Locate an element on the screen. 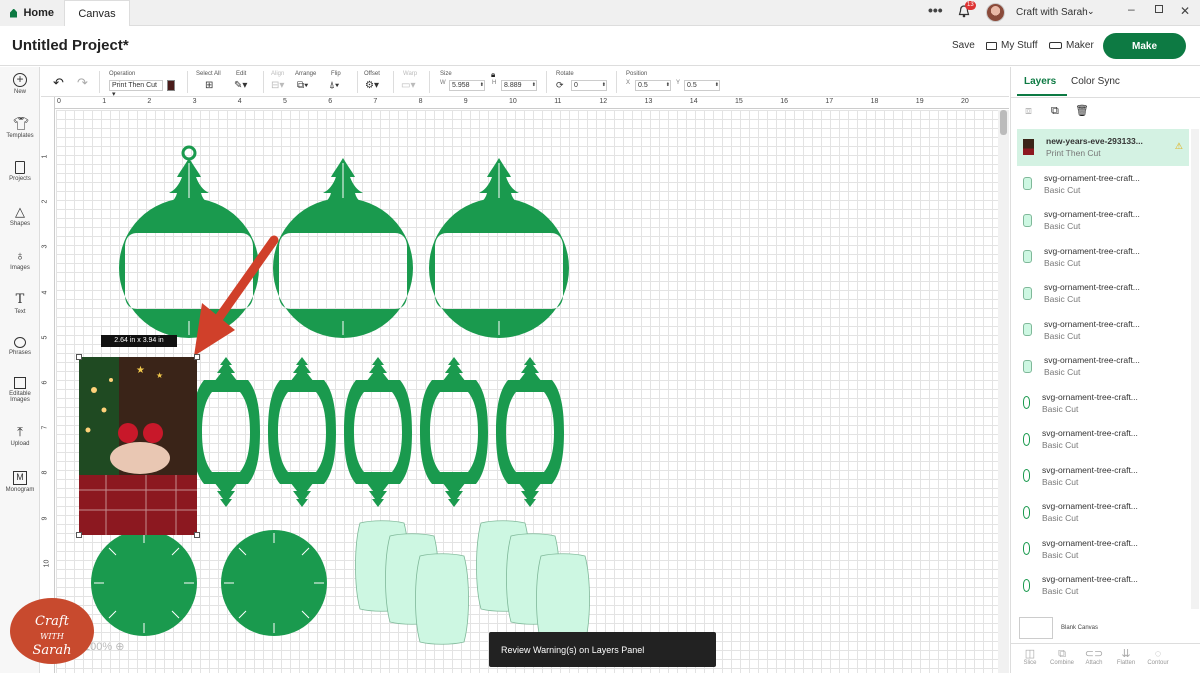 This screenshot has height=673, width=1200. sidebar-item-projects: Projects is located at coordinates (20, 171).